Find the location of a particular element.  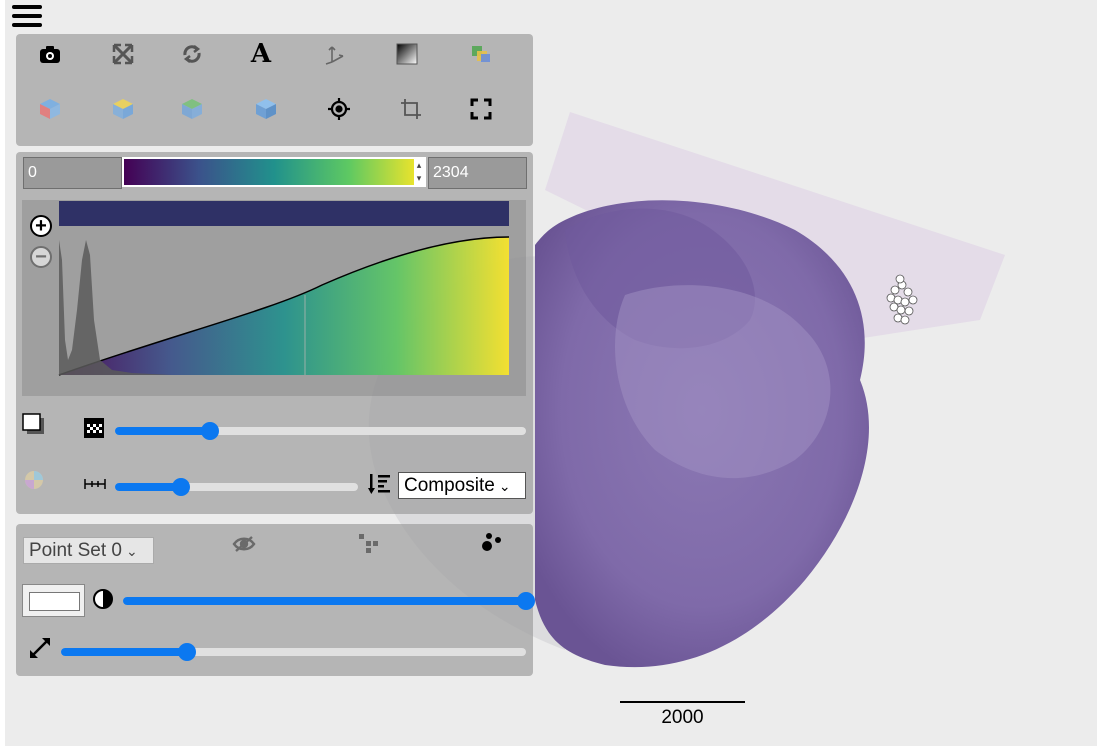

opacity-curve is located at coordinates (284, 306).